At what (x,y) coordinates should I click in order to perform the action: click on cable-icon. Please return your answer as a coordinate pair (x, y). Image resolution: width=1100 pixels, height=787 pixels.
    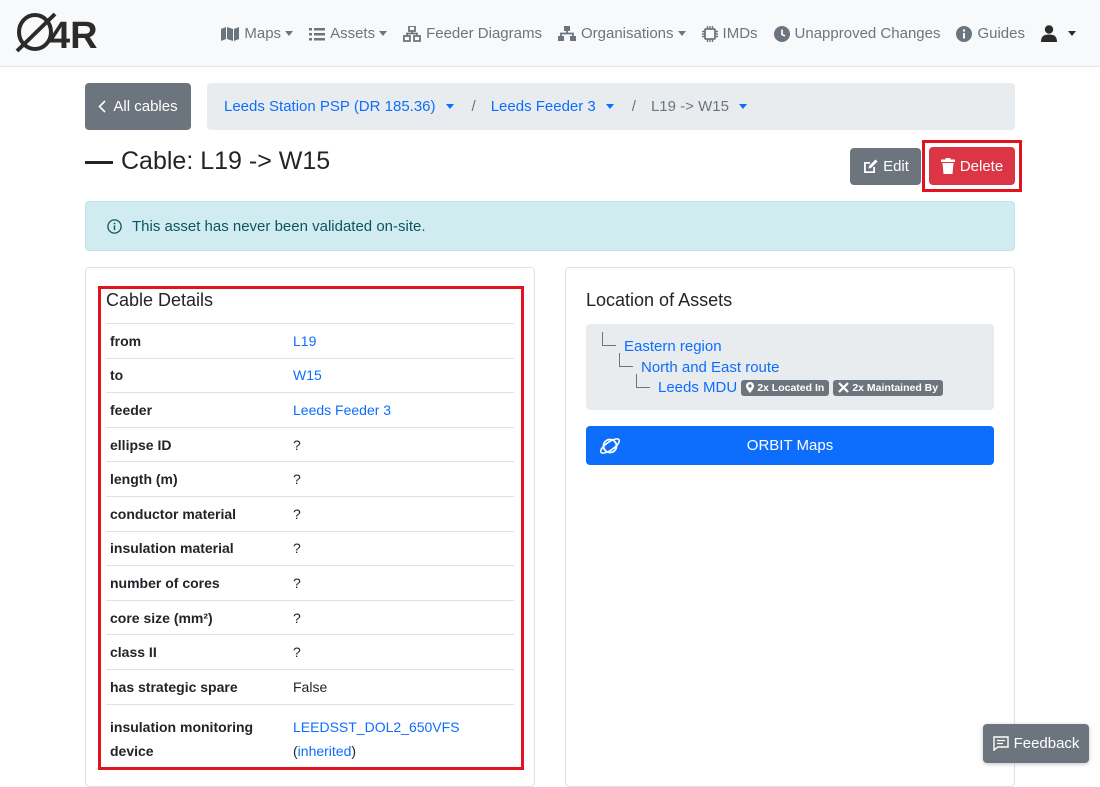
    Looking at the image, I should click on (99, 162).